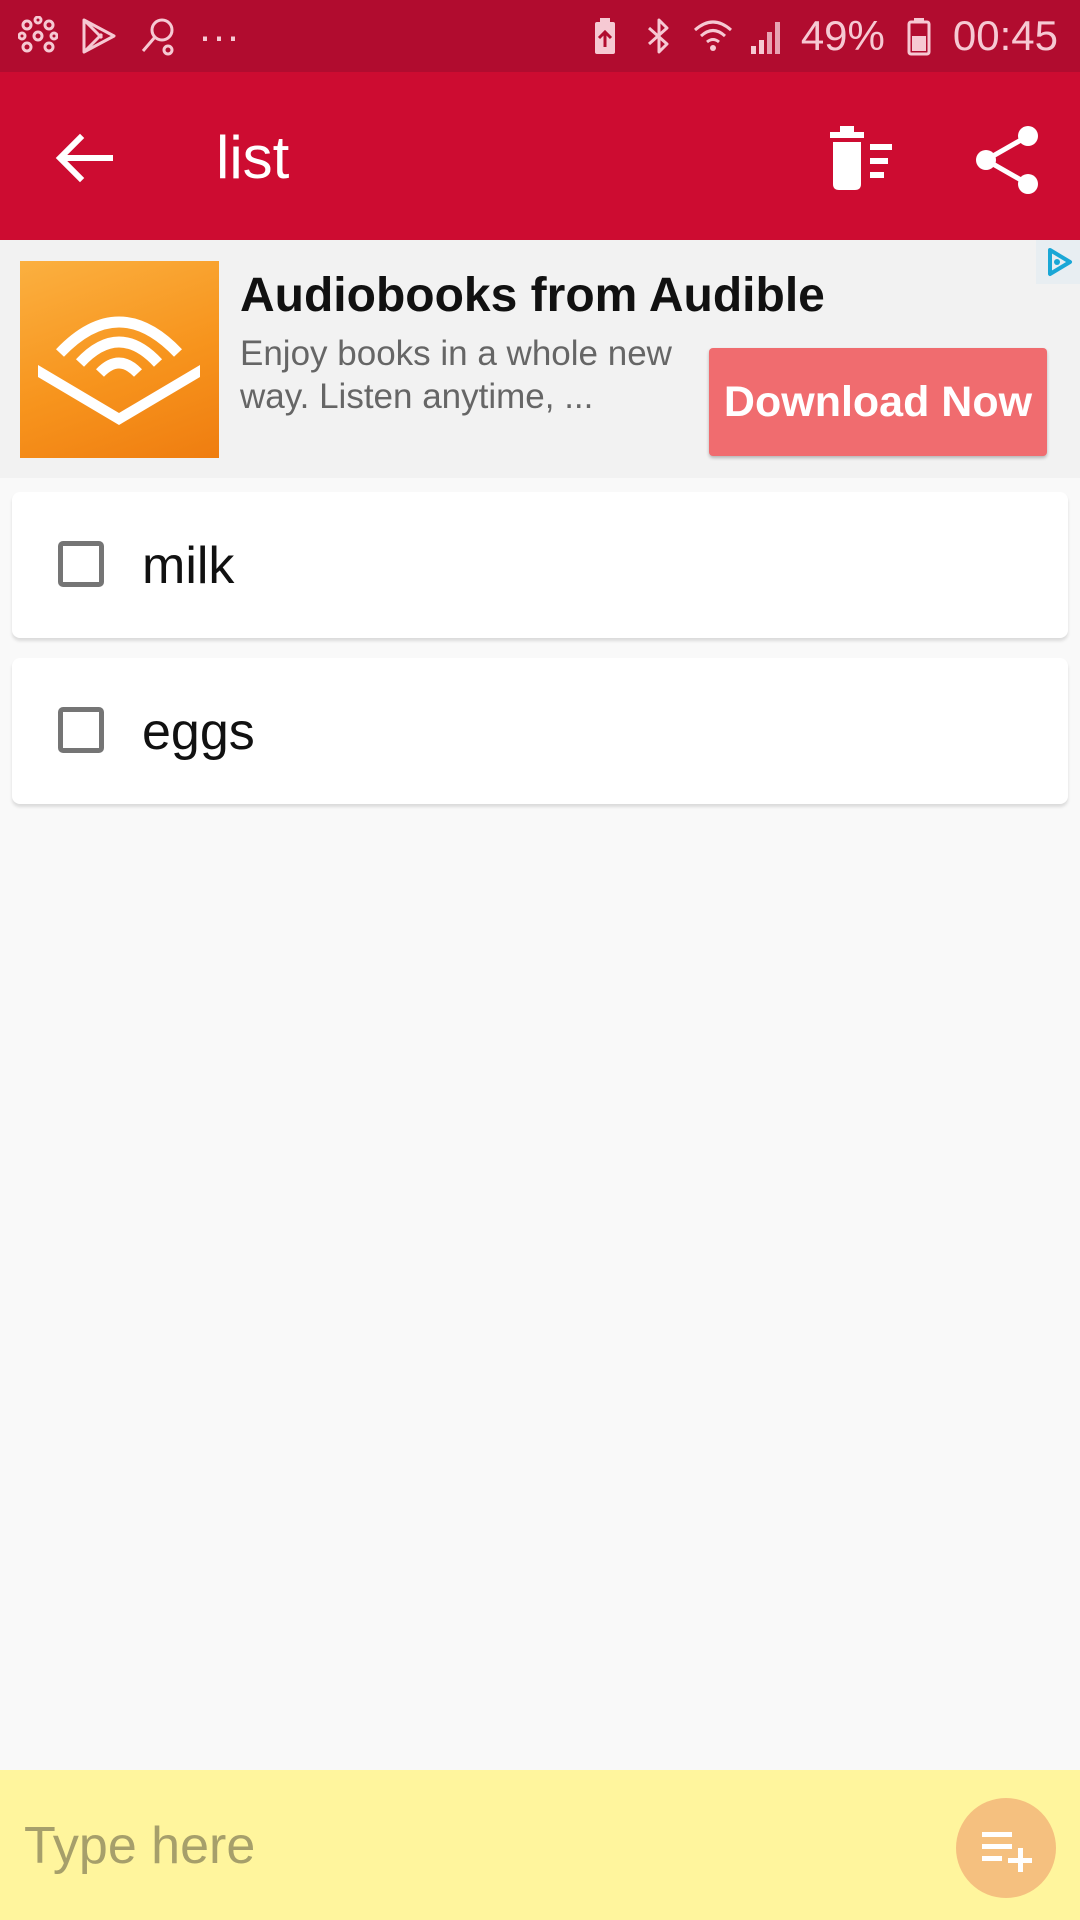 The height and width of the screenshot is (1920, 1080). What do you see at coordinates (532, 295) in the screenshot?
I see `ad-title: Audiobooks from Audible` at bounding box center [532, 295].